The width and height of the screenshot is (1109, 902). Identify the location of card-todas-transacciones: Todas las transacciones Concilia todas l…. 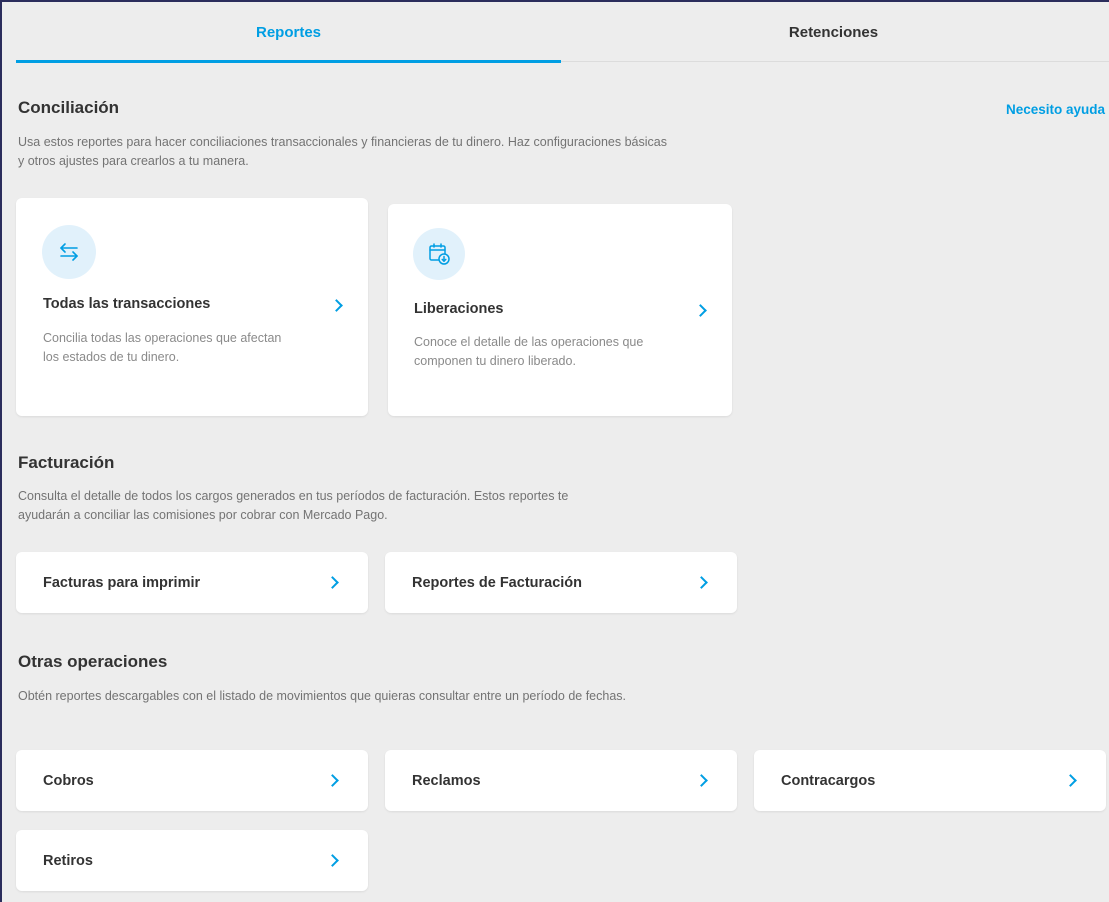
(192, 307).